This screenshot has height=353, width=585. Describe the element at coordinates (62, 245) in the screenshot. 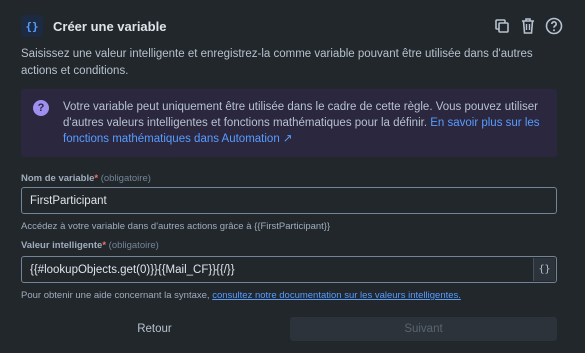

I see `smart-value-label-text: Valeur intelligente` at that location.